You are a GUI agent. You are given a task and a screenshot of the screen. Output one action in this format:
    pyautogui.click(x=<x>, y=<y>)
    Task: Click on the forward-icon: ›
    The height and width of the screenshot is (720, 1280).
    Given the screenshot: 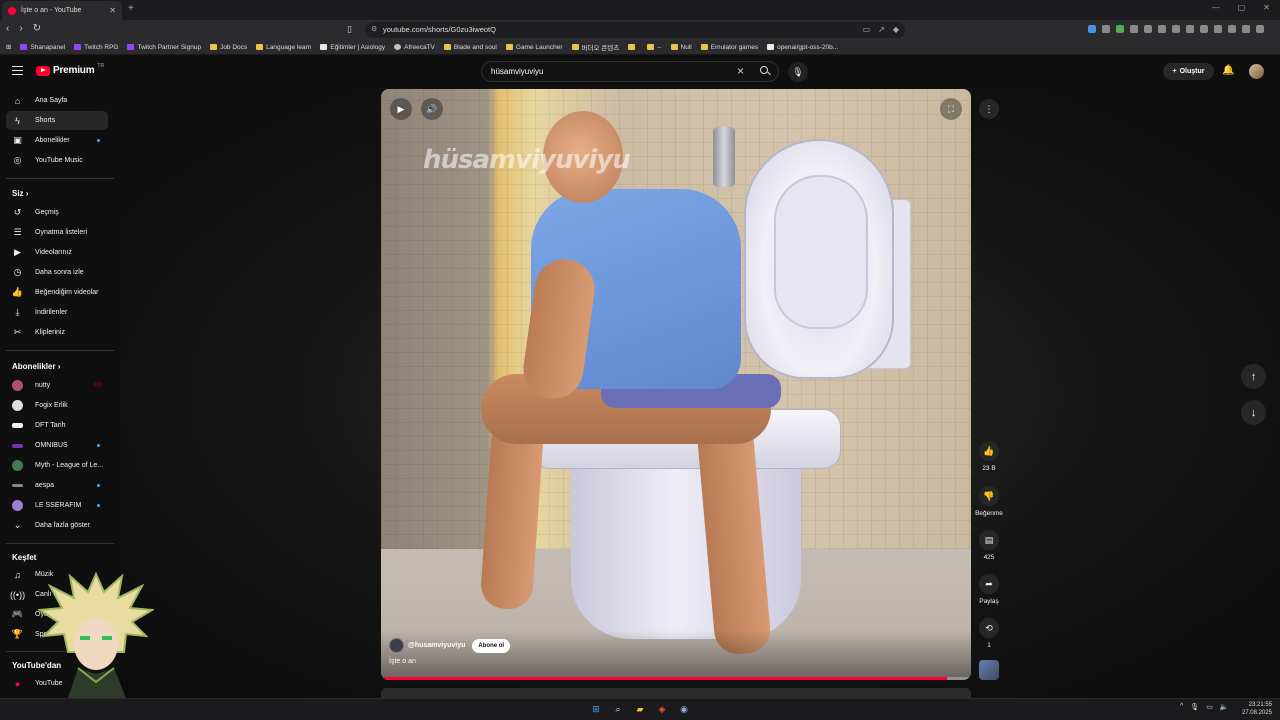 What is the action you would take?
    pyautogui.click(x=20, y=28)
    